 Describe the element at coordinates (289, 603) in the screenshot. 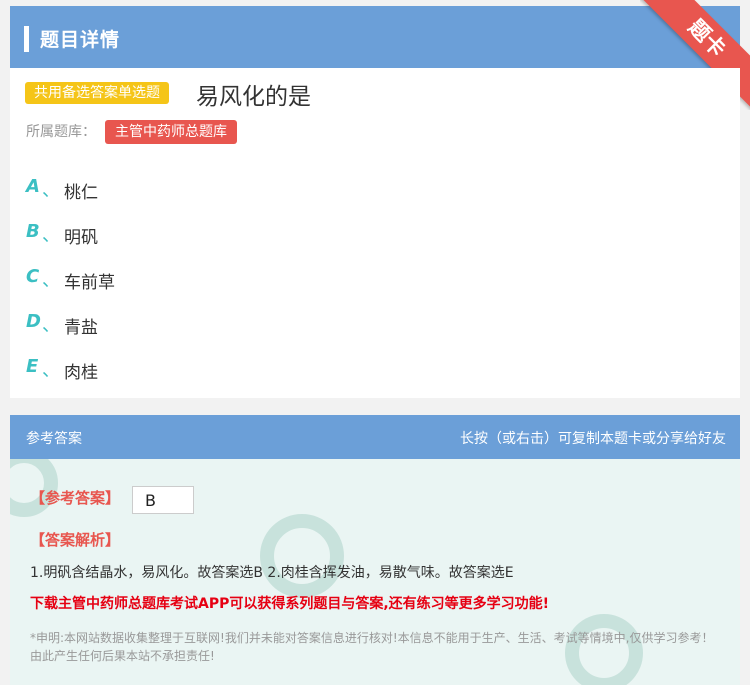

I see `promo-link: 下载主管中药师总题库考试APP可以获得系列题目与答案,还有练习等更多学习功能!` at that location.